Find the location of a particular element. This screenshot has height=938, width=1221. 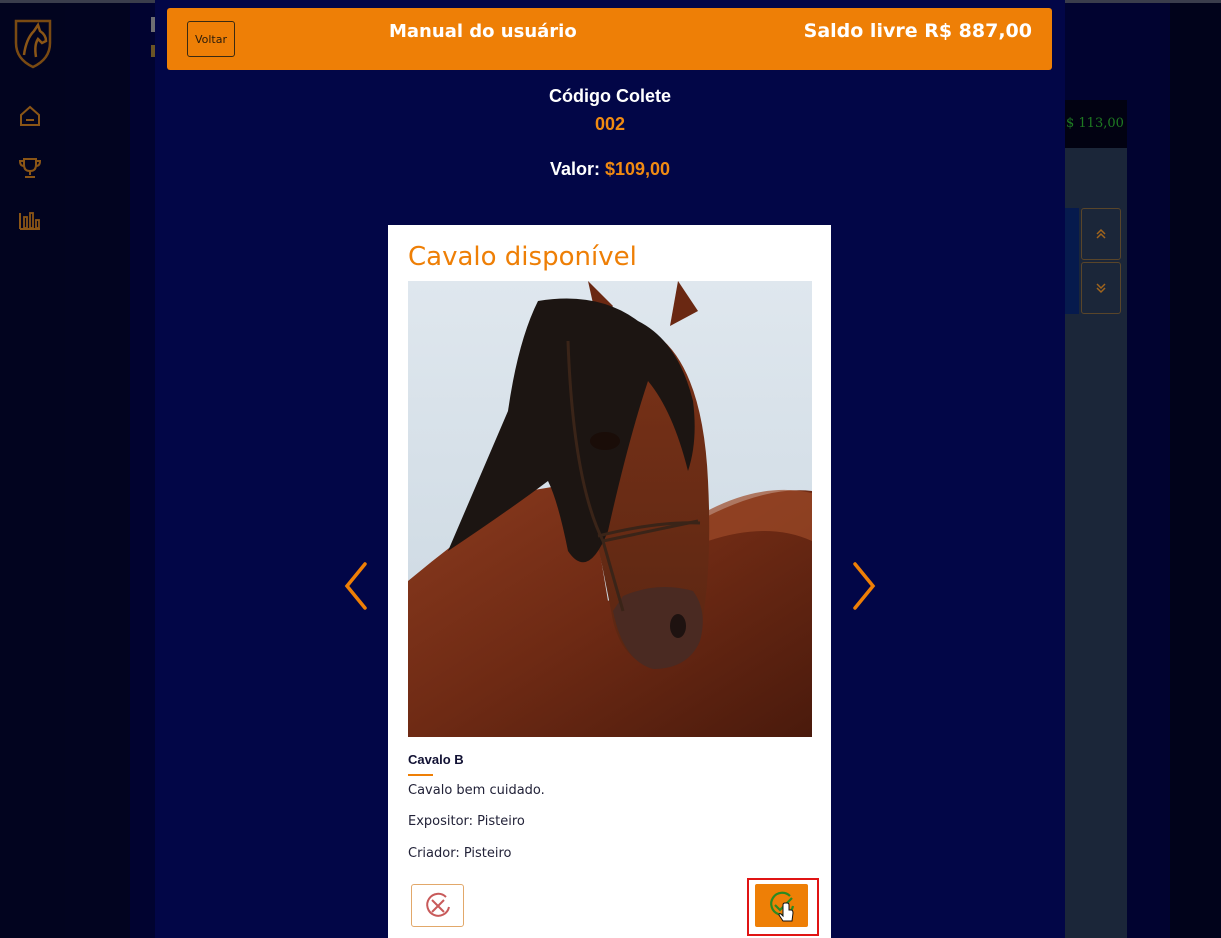

hand-pointer-icon is located at coordinates (785, 911).